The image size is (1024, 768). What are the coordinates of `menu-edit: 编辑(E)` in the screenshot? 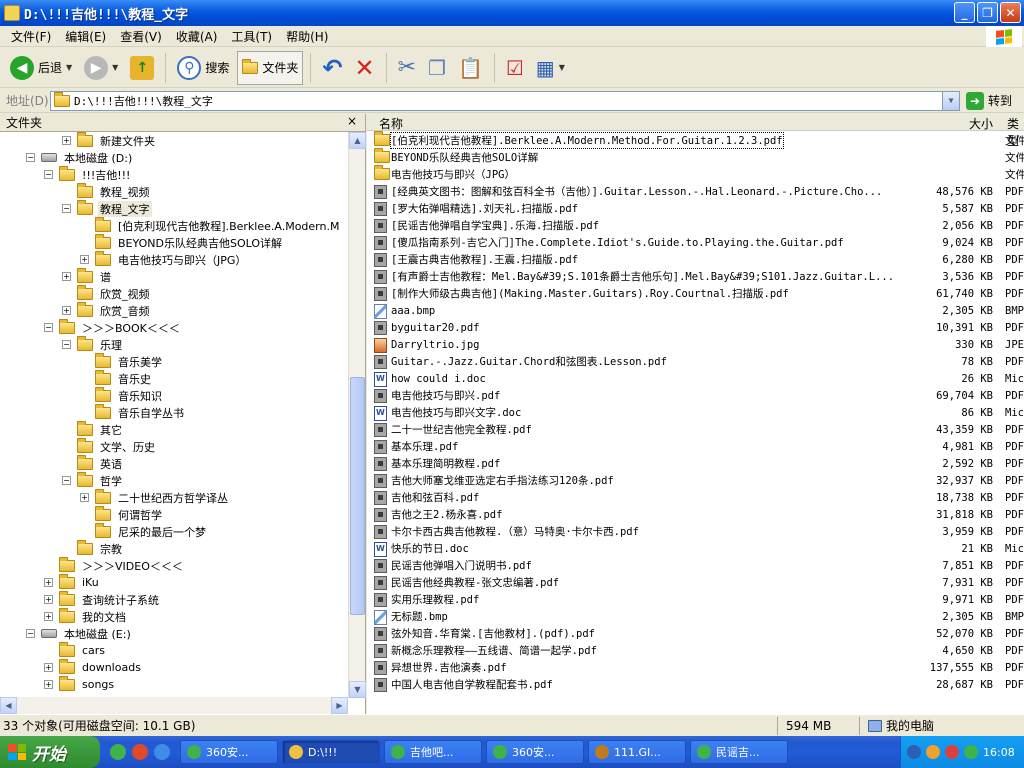 It's located at (85, 36).